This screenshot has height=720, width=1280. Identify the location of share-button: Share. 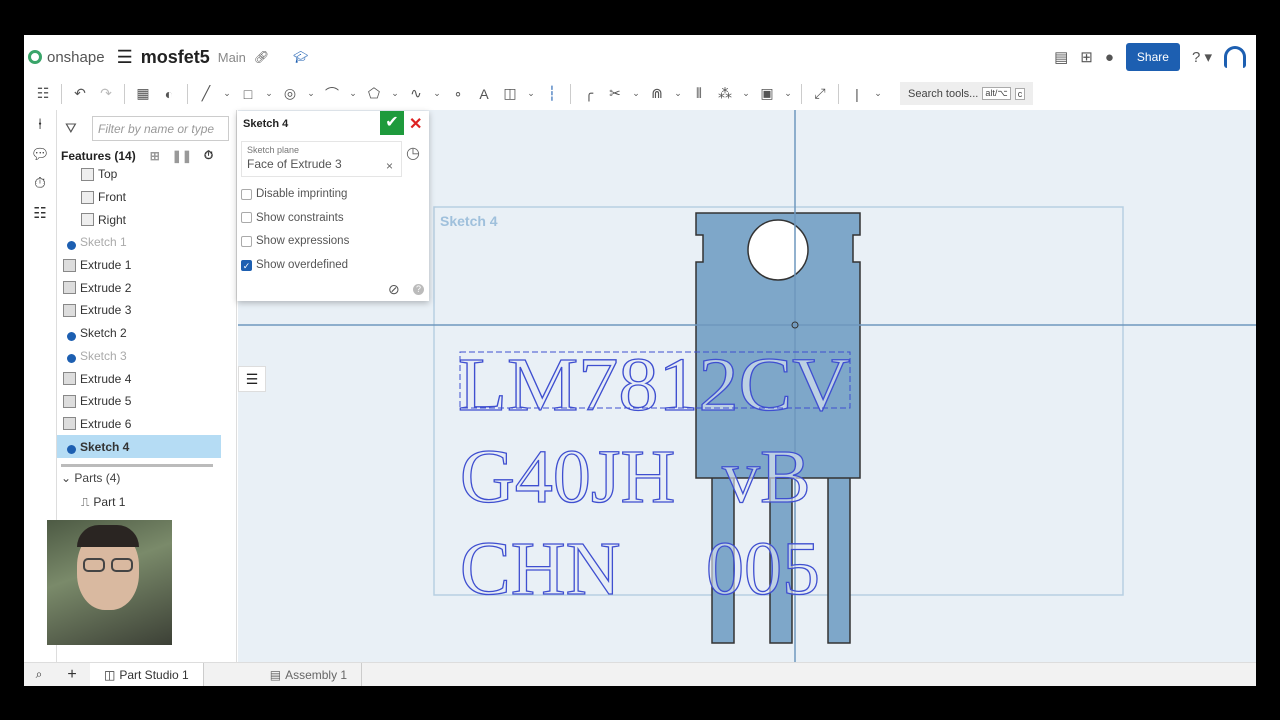
(1152, 57).